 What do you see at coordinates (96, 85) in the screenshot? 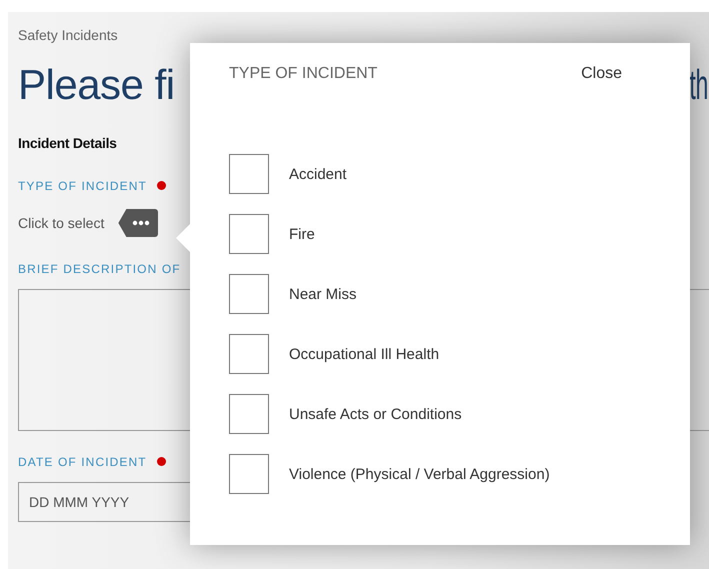
I see `page-heading: Please fi` at bounding box center [96, 85].